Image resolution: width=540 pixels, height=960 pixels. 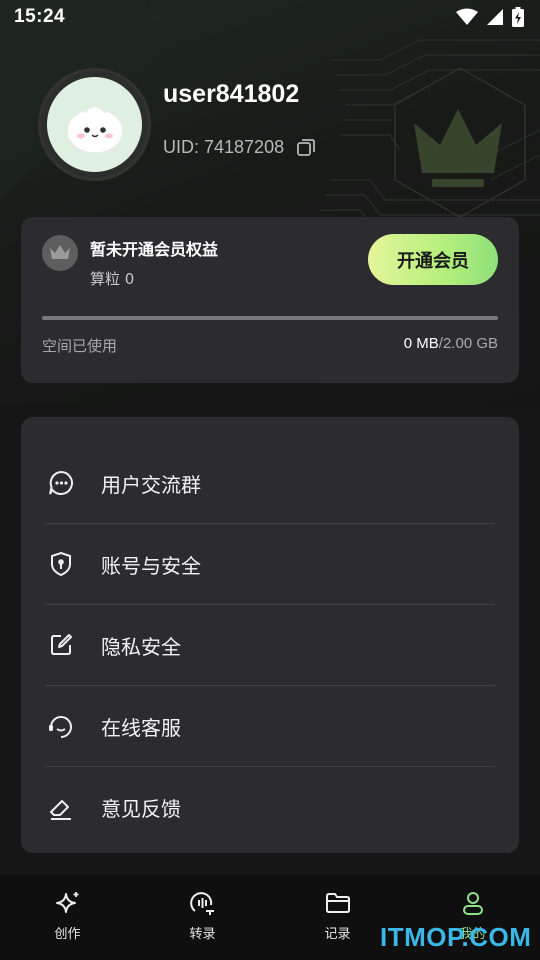 I want to click on menu-item-customer-service: 在线客服, so click(x=270, y=726).